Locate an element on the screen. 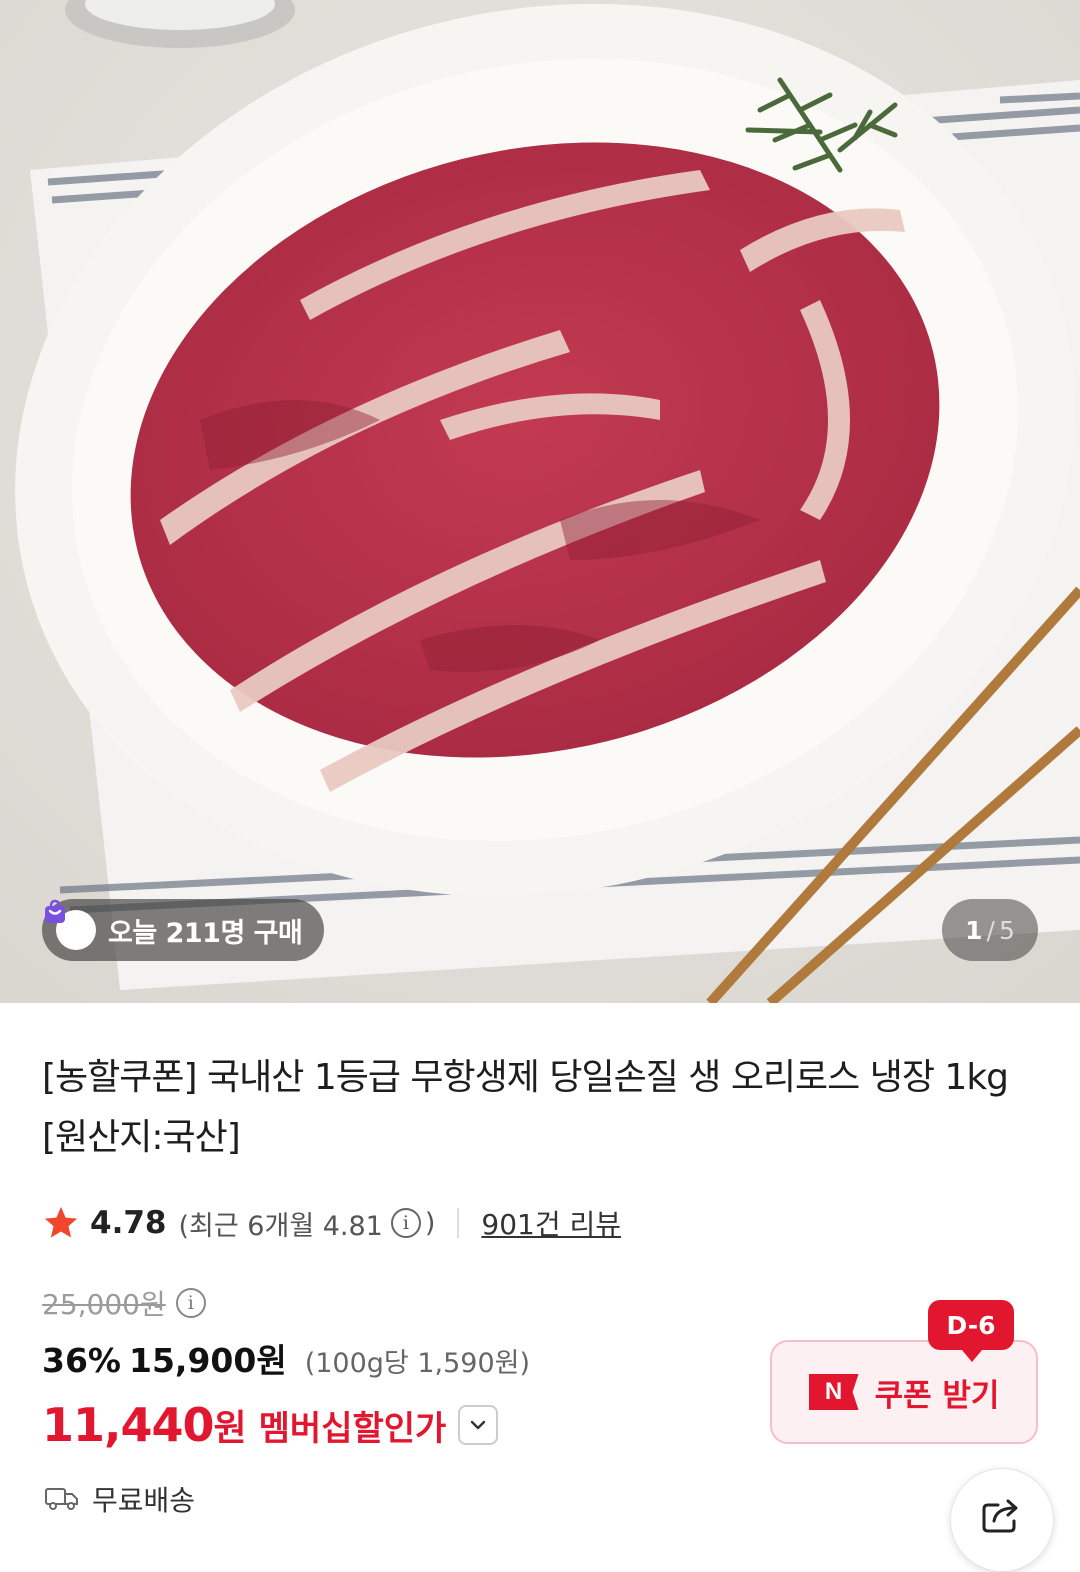 The width and height of the screenshot is (1080, 1572). shopping-bag-icon is located at coordinates (70, 924).